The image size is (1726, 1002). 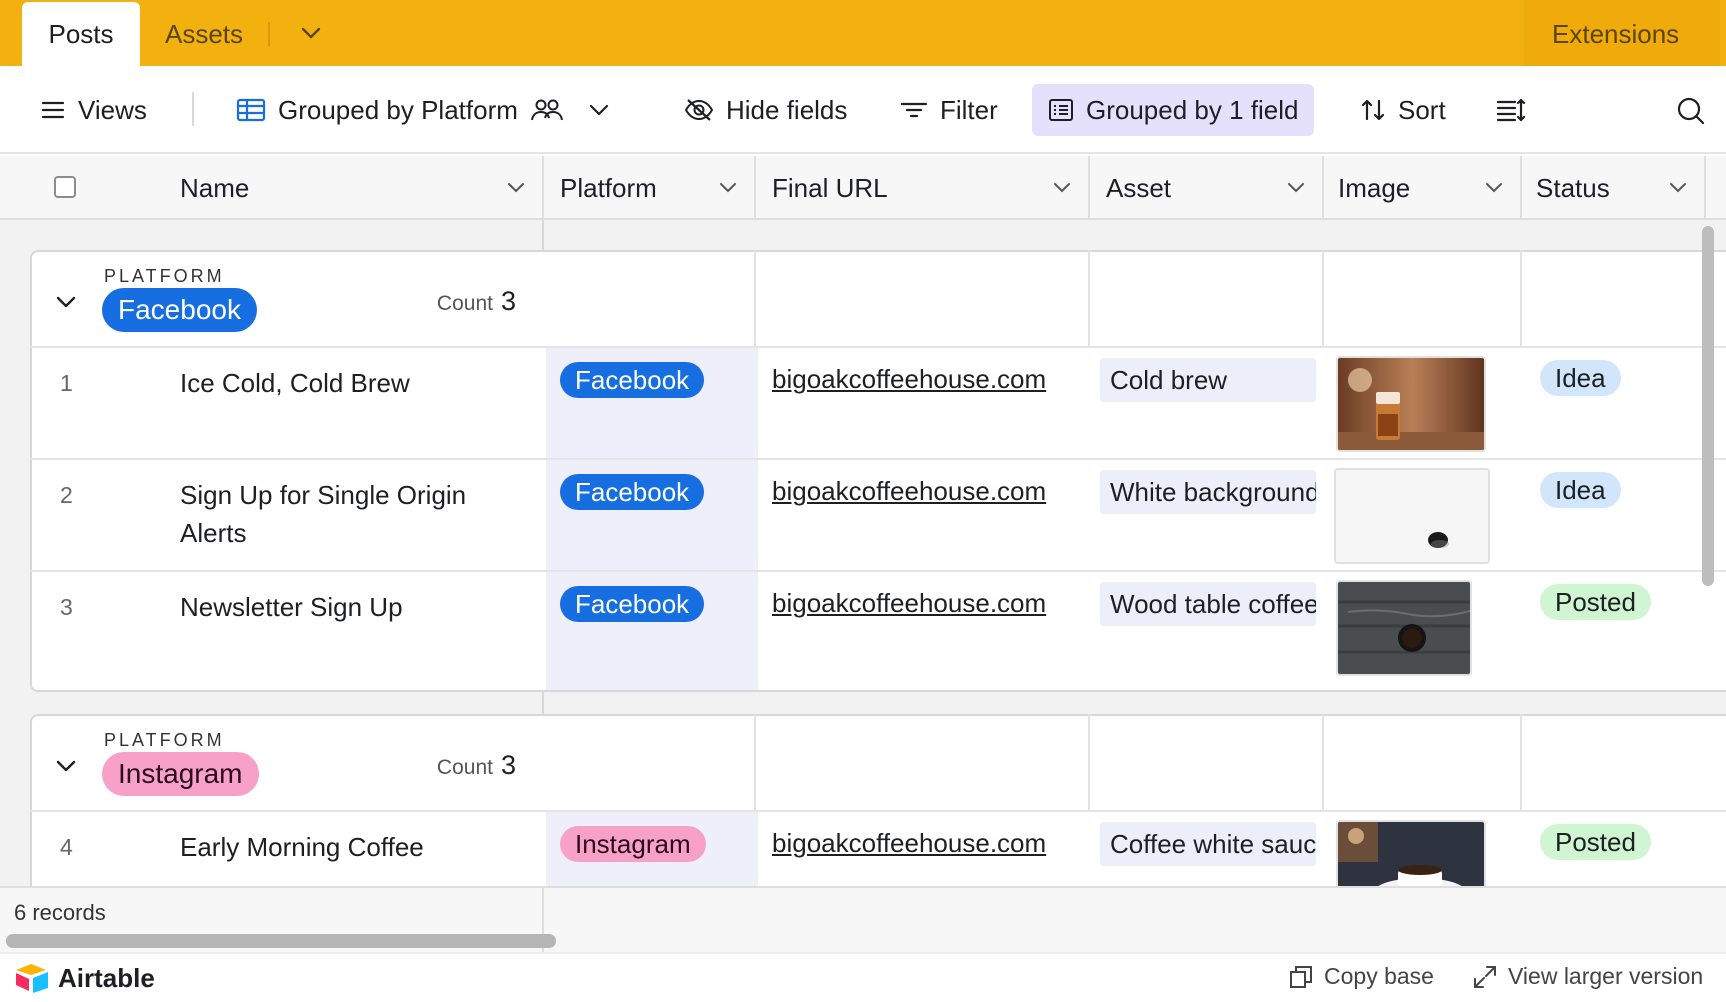 I want to click on view-larger-button: View larger version, so click(x=1587, y=976).